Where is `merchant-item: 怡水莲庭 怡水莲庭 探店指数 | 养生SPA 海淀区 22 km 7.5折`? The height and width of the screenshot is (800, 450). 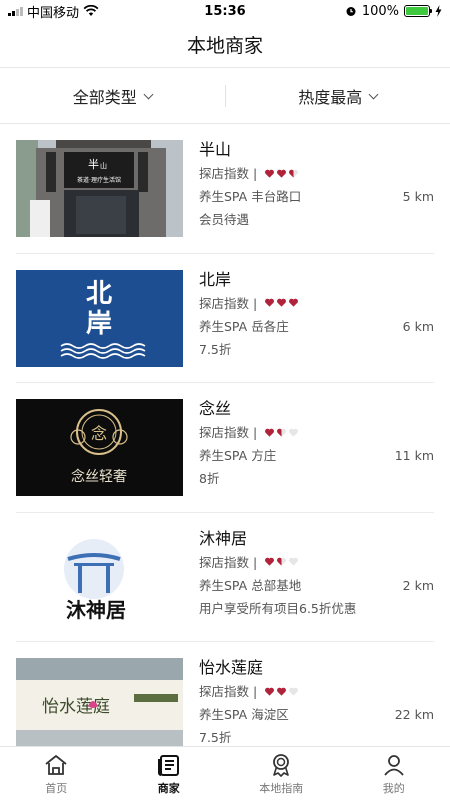
merchant-item: 怡水莲庭 怡水莲庭 探店指数 | 养生SPA 海淀区 22 km 7.5折 is located at coordinates (225, 694).